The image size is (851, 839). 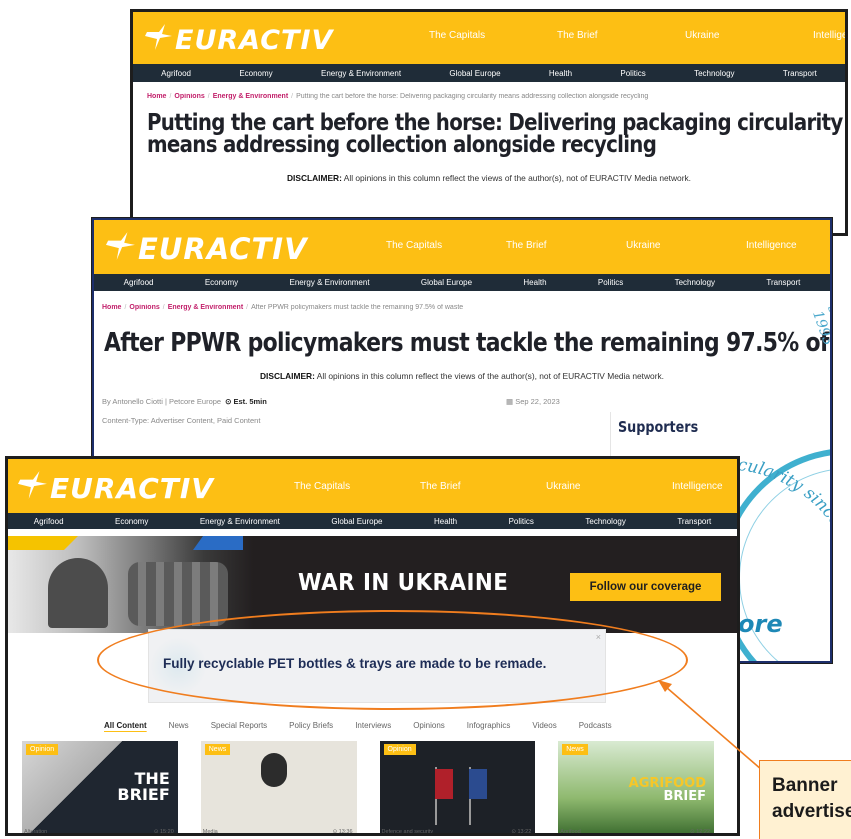 I want to click on follow-coverage-button: Follow our coverage, so click(x=645, y=587).